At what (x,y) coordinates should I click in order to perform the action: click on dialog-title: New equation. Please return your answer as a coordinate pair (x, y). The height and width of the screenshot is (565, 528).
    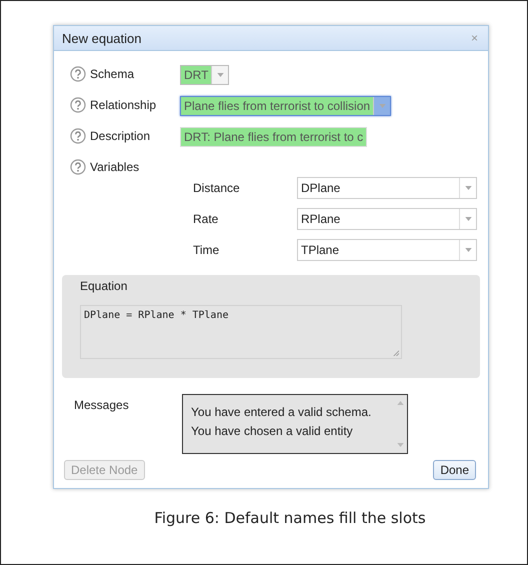
    Looking at the image, I should click on (102, 38).